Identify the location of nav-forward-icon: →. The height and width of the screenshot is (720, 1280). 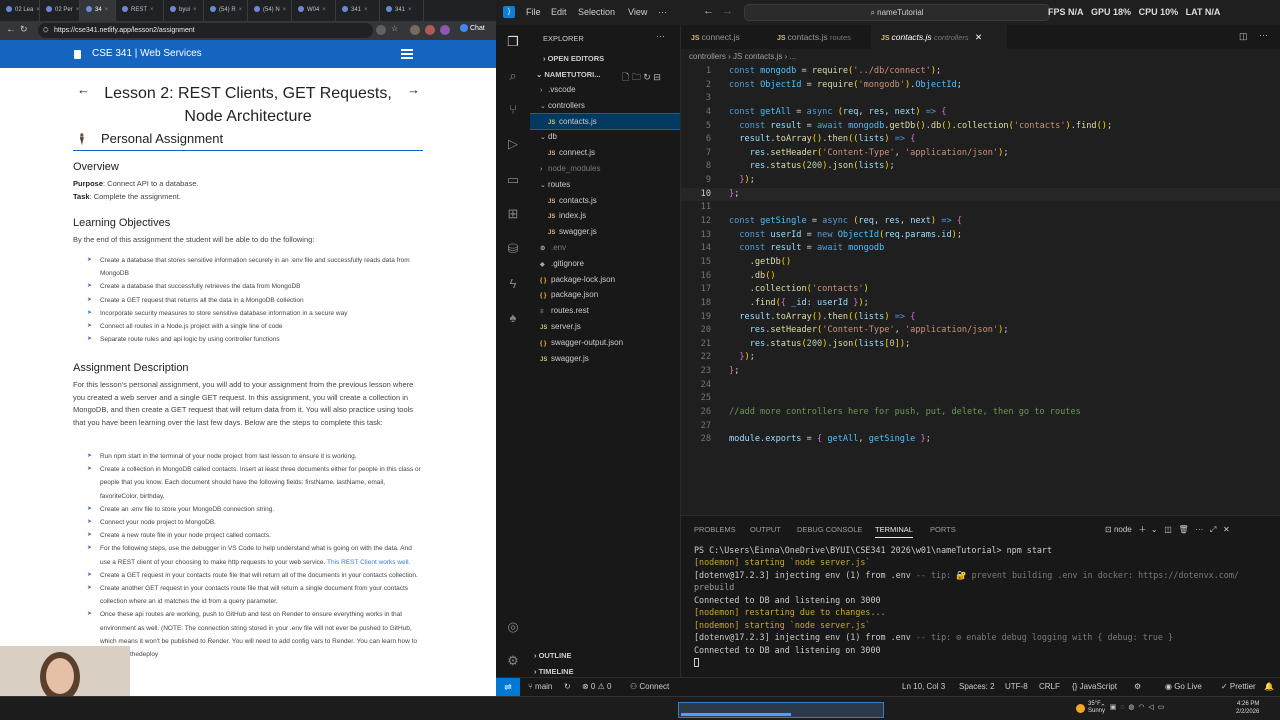
(727, 11).